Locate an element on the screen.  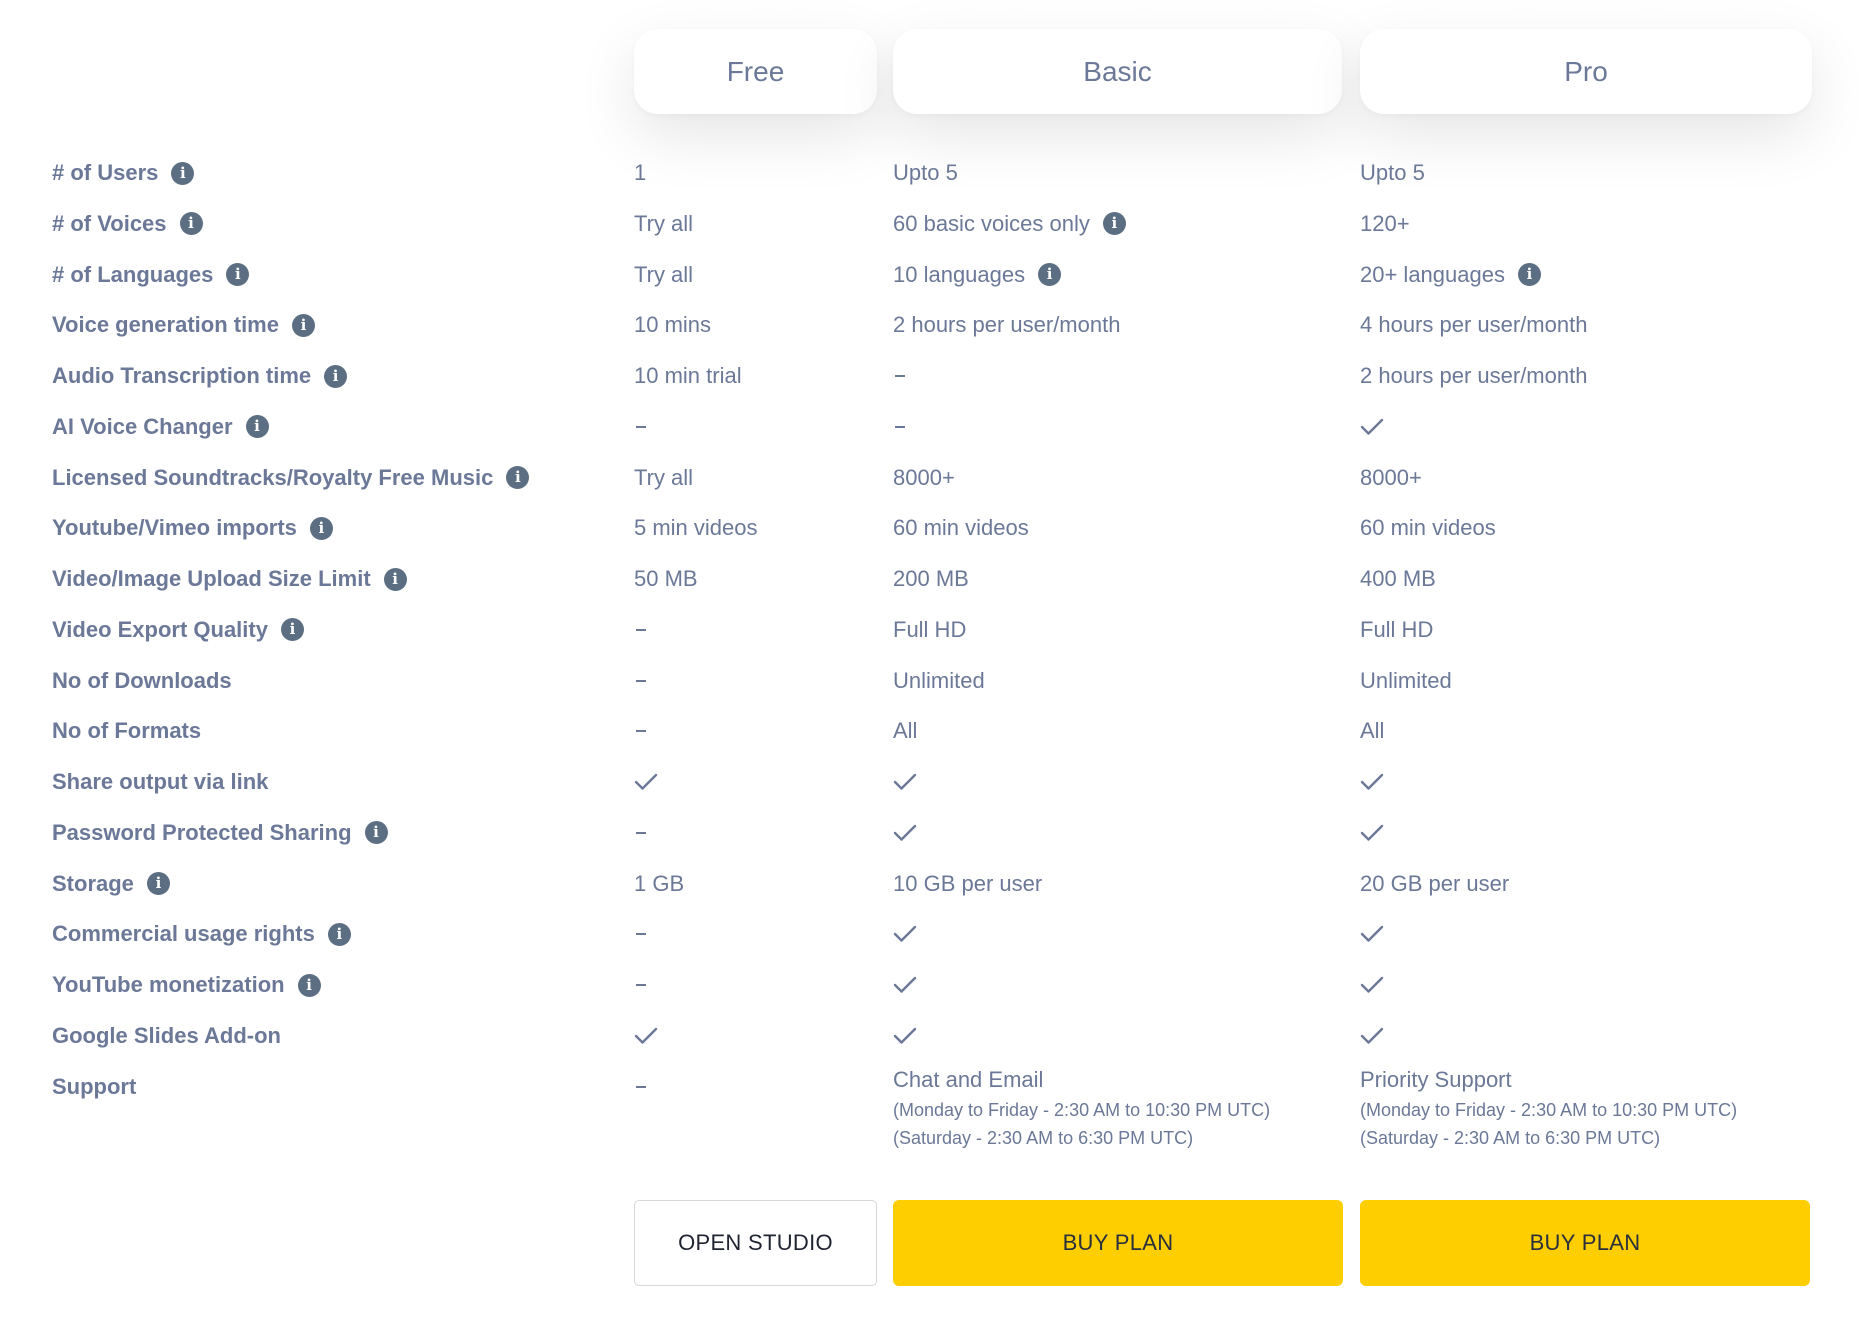
feature-label-text: # of Users is located at coordinates (105, 172).